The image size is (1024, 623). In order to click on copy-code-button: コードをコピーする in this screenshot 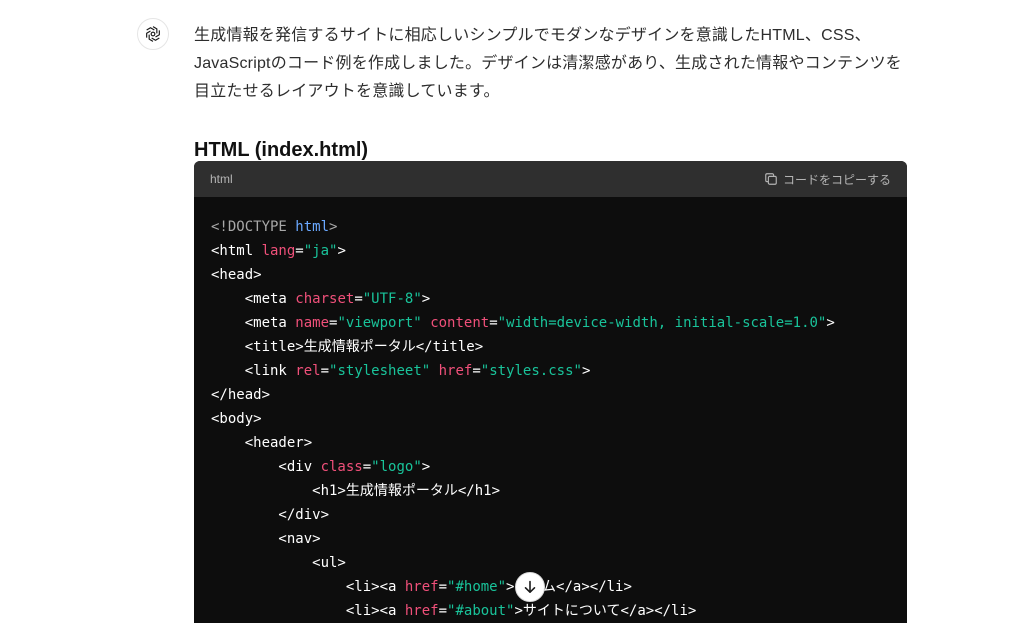, I will do `click(827, 179)`.